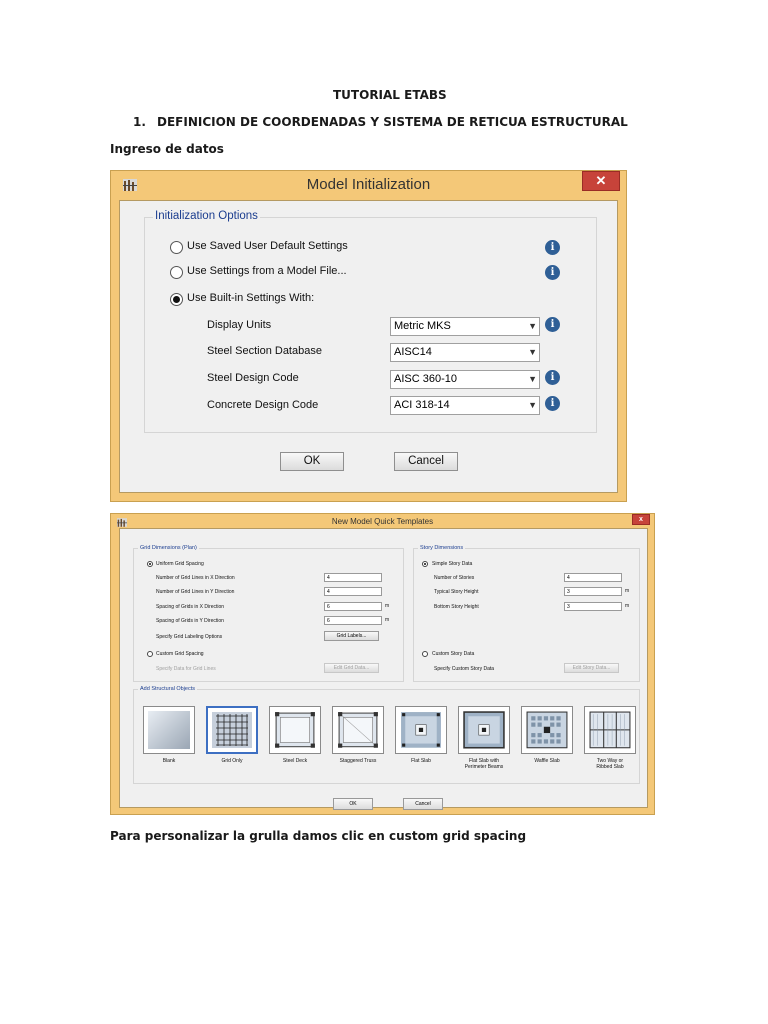 The image size is (768, 1024). Describe the element at coordinates (251, 298) in the screenshot. I see `option-label: Use Built-in Settings With:` at that location.